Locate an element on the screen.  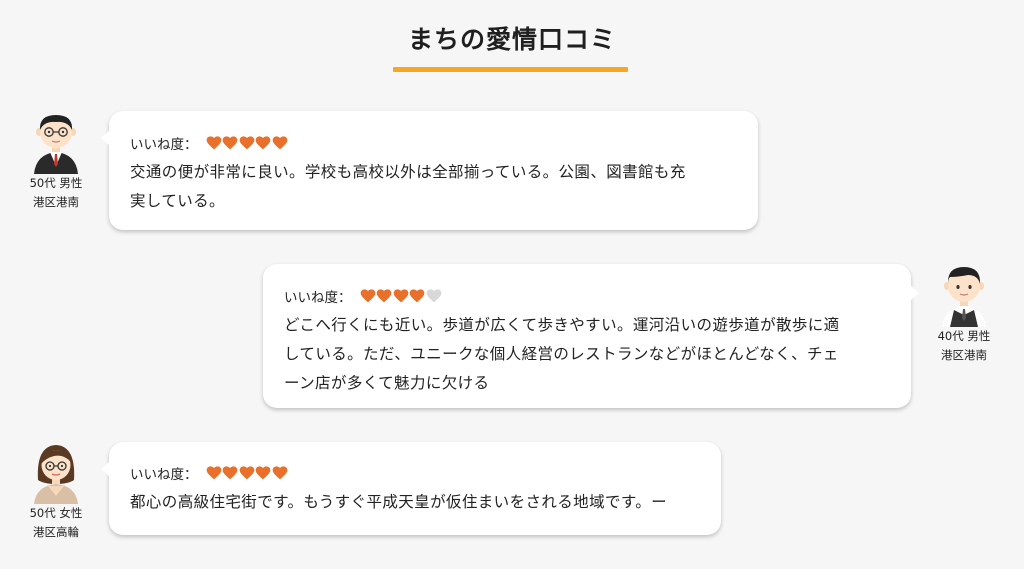
comment-line: 交通の便が非常に良い。学校も高校以外は全部揃っている。公園、図書館も充 is located at coordinates (408, 172).